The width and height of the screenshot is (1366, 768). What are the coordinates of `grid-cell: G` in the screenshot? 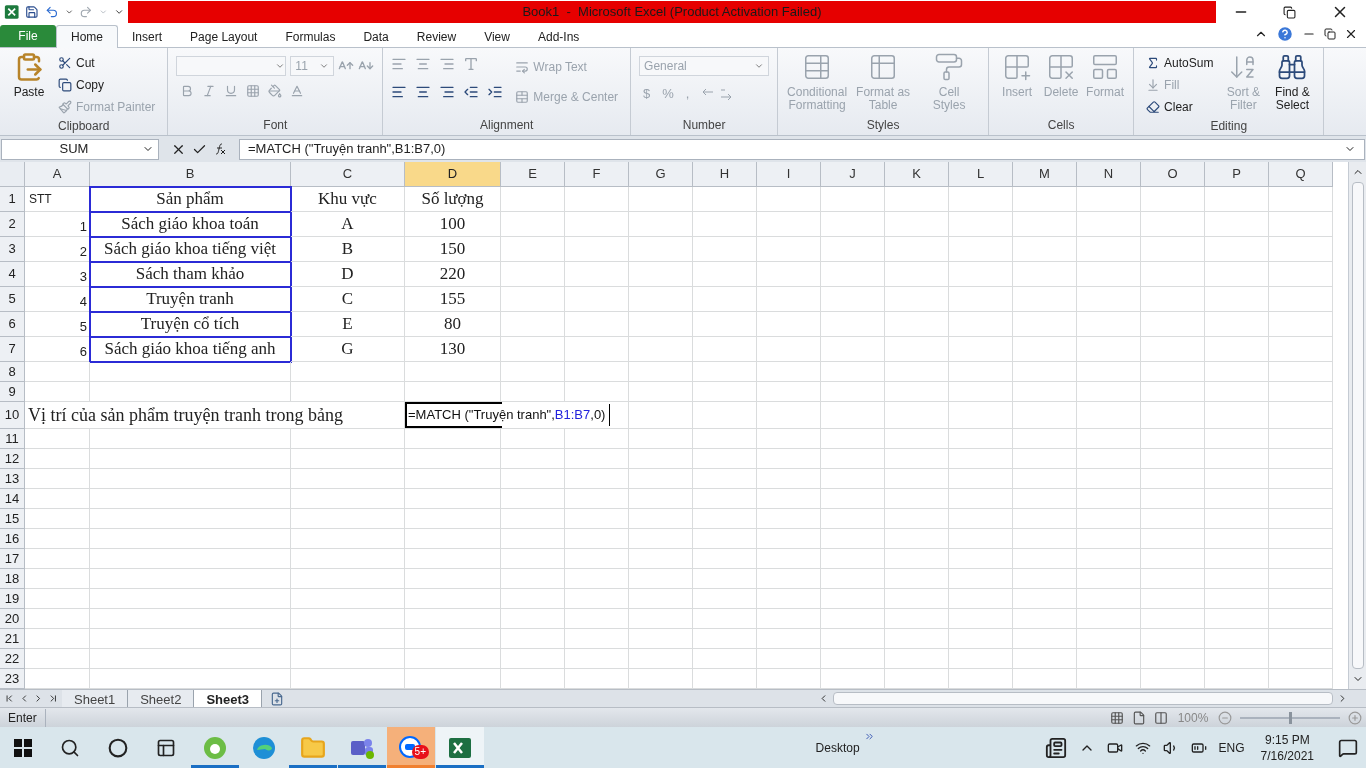 It's located at (348, 349).